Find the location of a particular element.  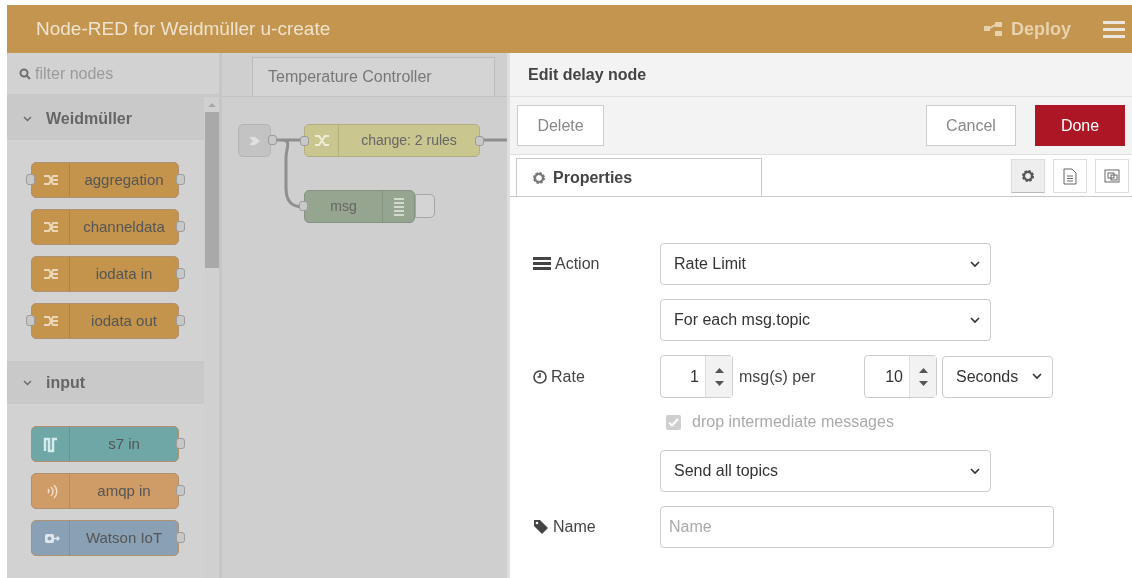

select-dropdown: Rate Limit is located at coordinates (825, 264).